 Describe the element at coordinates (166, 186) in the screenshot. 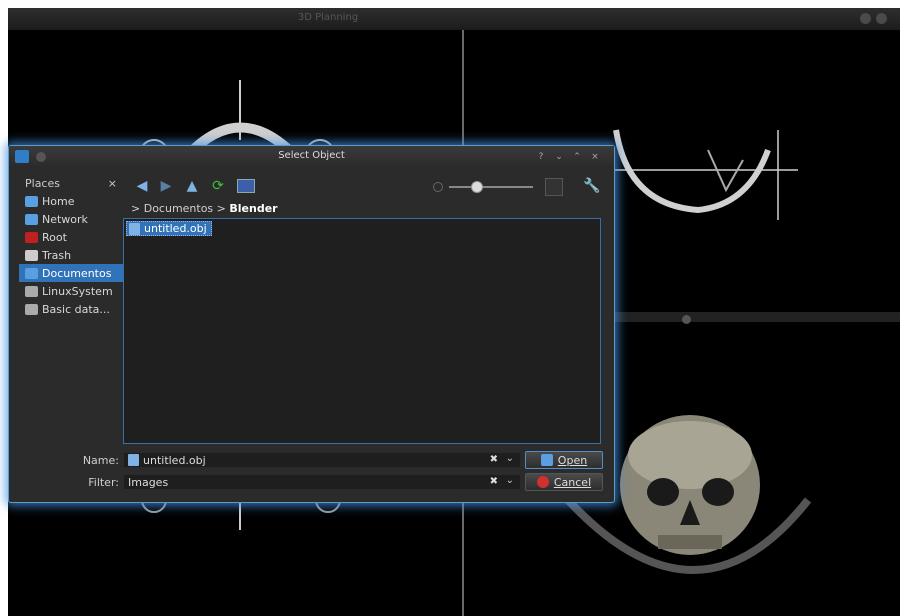

I see `forward-icon: ▶` at that location.